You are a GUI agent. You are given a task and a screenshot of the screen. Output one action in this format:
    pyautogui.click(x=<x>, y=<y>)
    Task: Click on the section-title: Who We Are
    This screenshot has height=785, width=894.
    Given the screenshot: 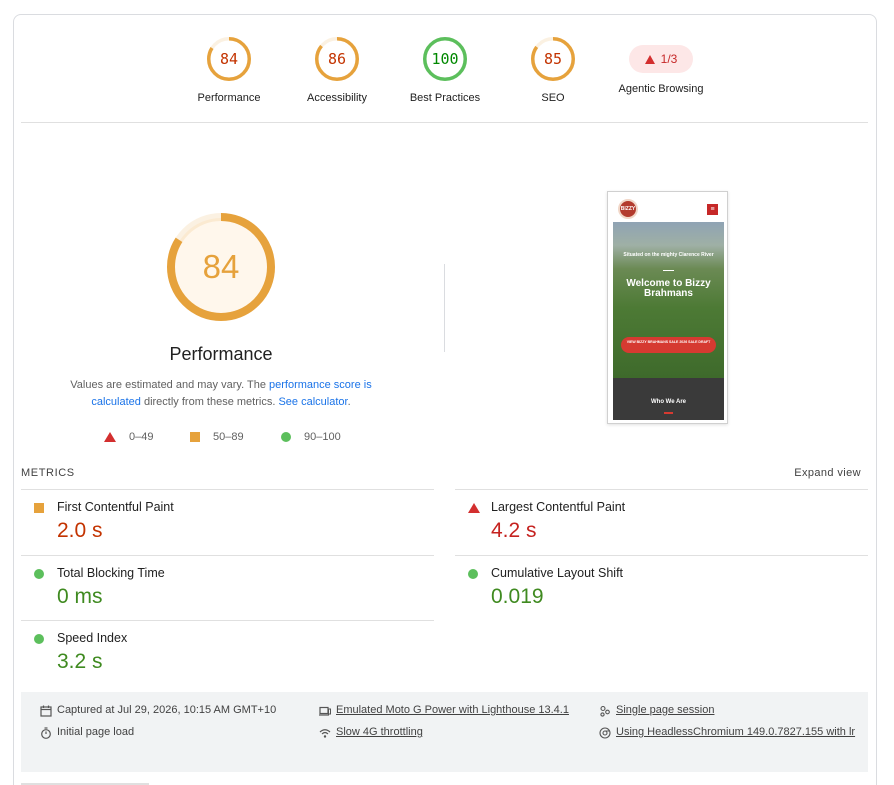 What is the action you would take?
    pyautogui.click(x=668, y=402)
    